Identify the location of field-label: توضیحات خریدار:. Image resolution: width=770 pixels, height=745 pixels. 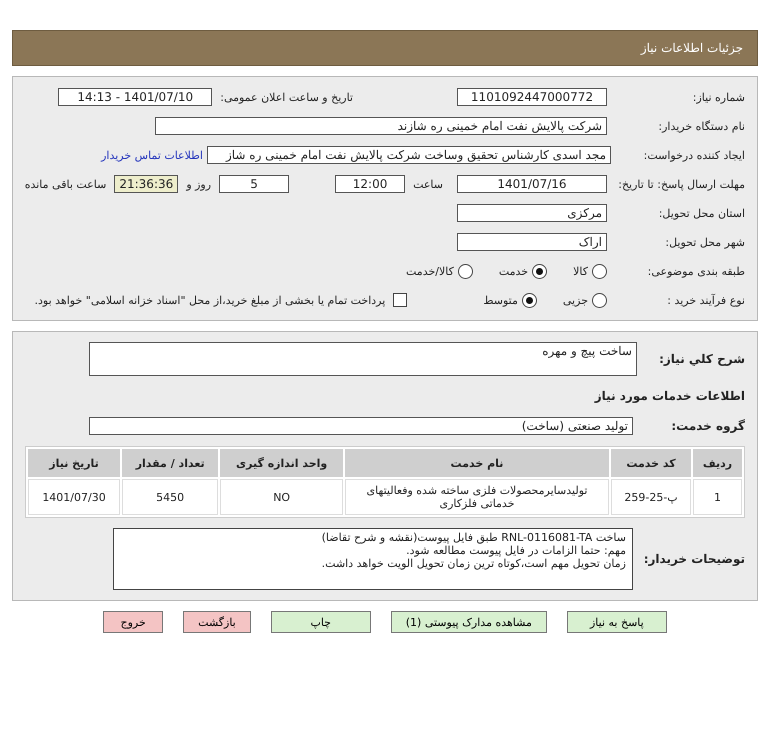
(693, 559).